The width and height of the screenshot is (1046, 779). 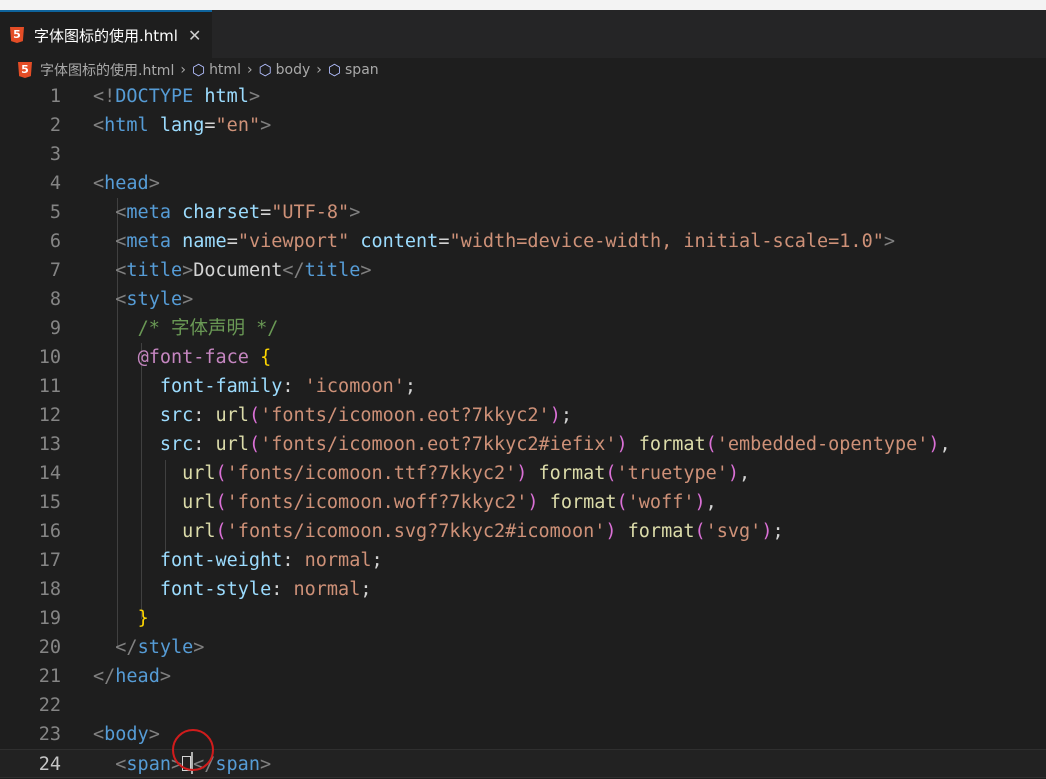 I want to click on line-number: 15, so click(x=49, y=502).